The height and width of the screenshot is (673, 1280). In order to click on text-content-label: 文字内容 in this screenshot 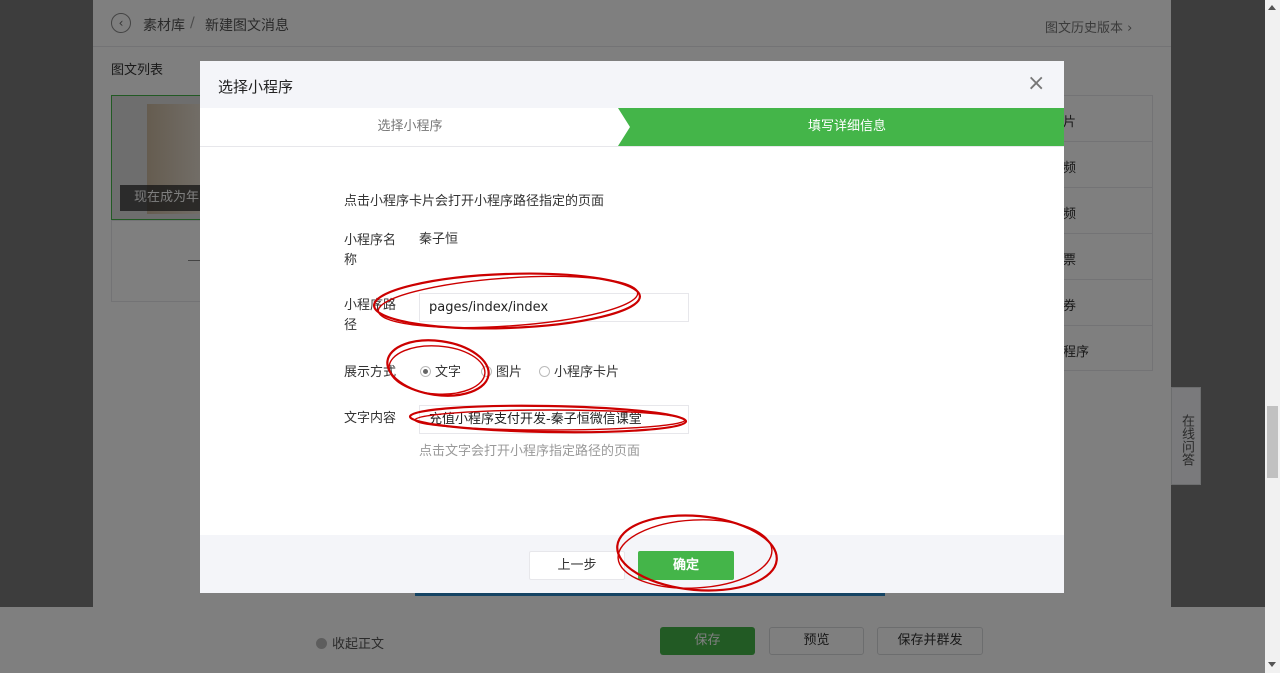, I will do `click(370, 418)`.